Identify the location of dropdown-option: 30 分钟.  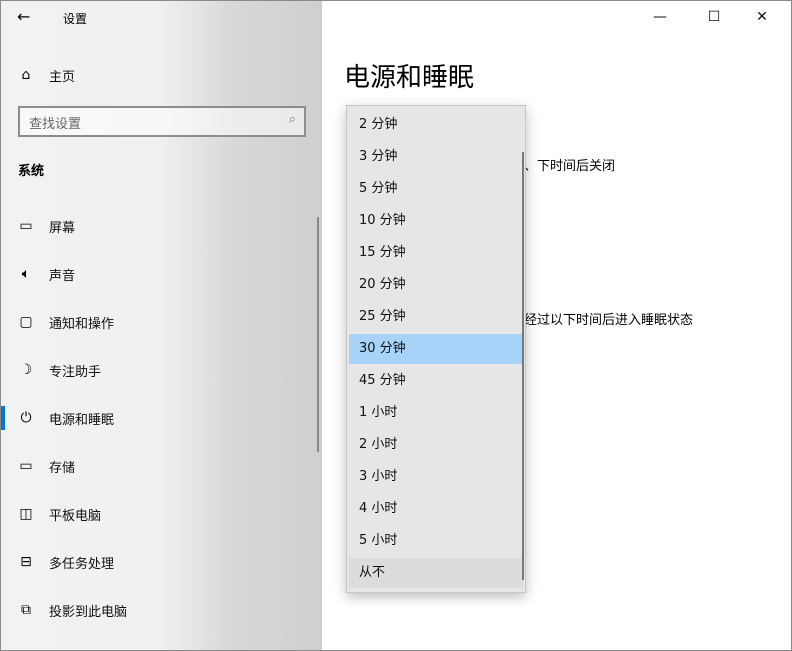
(436, 349).